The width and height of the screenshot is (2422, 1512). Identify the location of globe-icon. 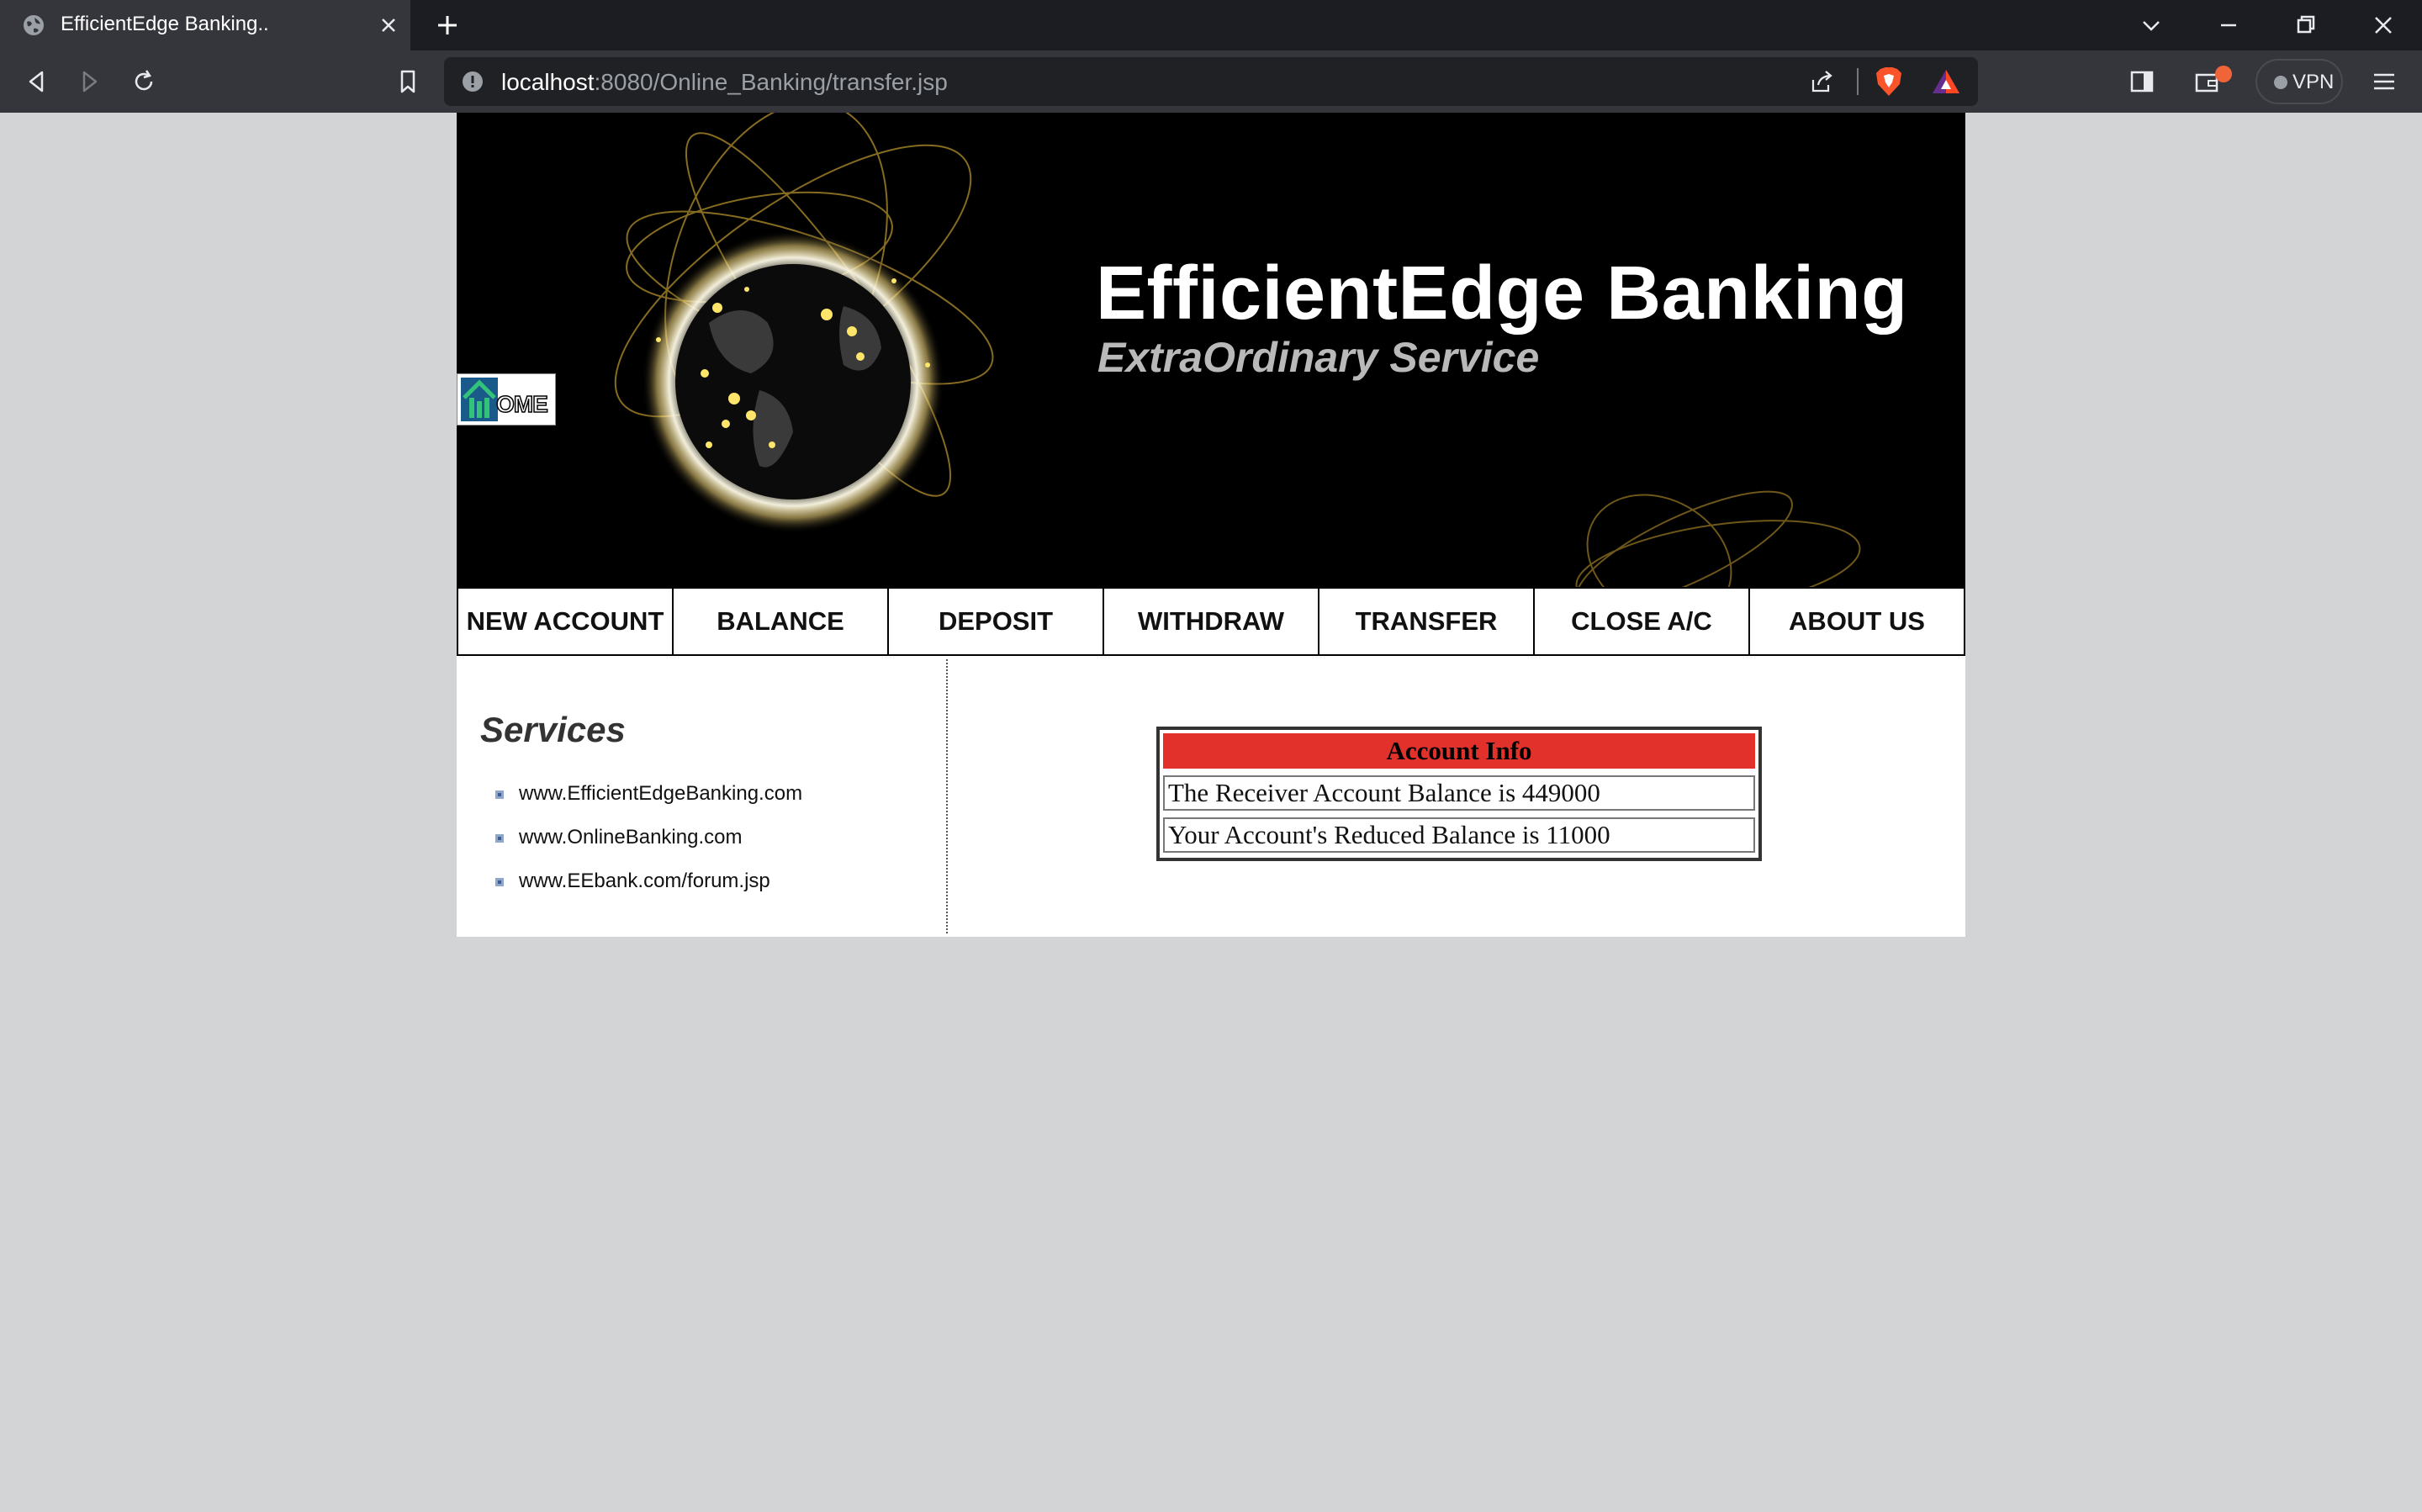
(34, 25).